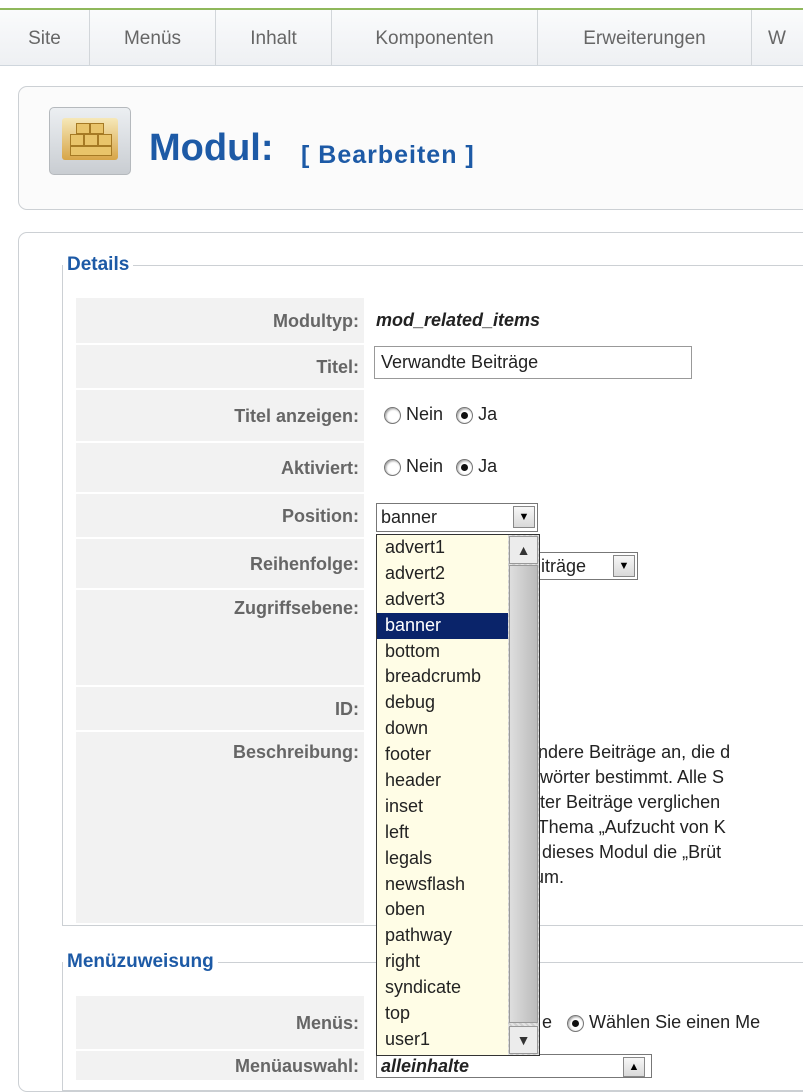 Image resolution: width=803 pixels, height=1092 pixels. I want to click on show-title-yes-label: Ja, so click(488, 414).